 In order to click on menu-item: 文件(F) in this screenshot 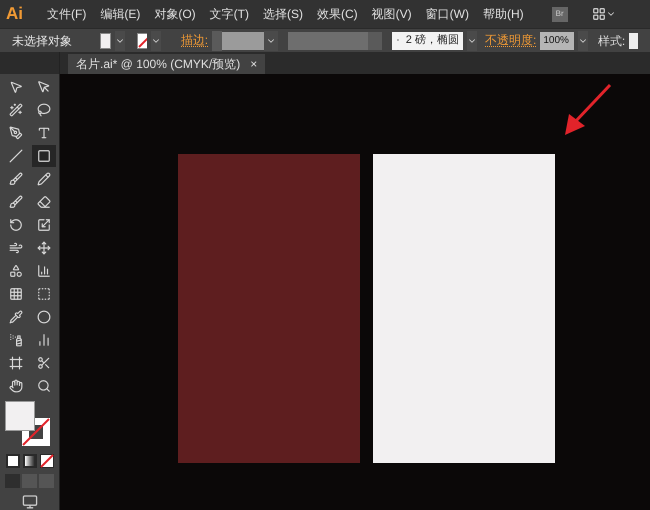, I will do `click(66, 14)`.